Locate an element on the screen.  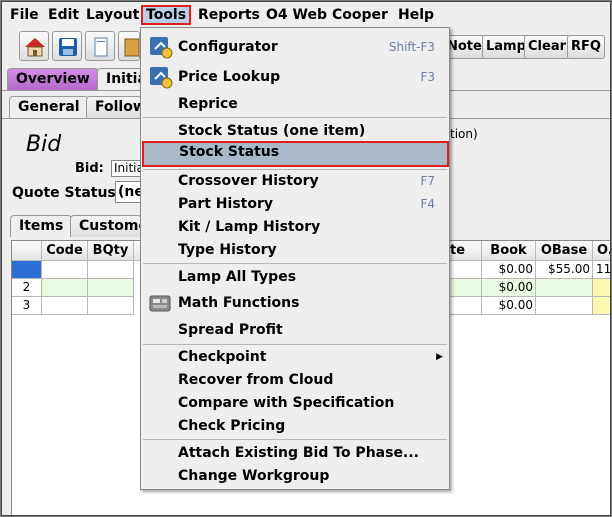
rfq-button: RFQ is located at coordinates (586, 47).